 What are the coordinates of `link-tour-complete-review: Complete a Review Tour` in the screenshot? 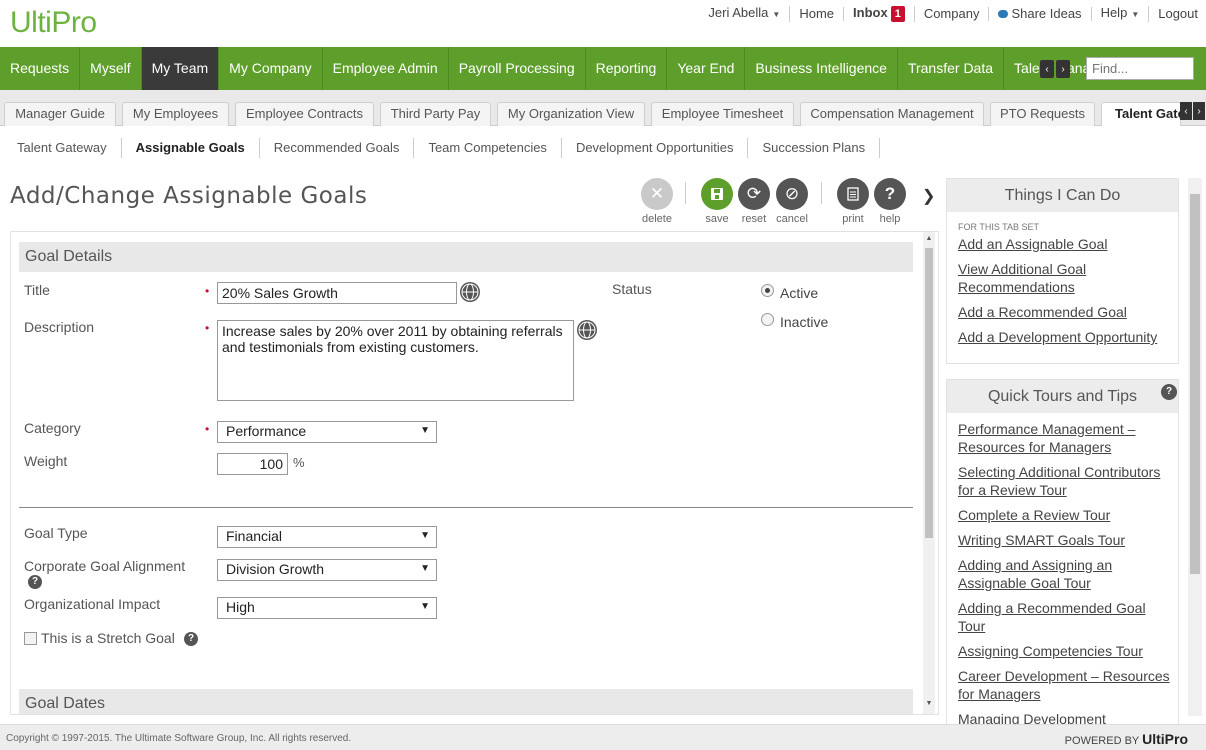 It's located at (1065, 515).